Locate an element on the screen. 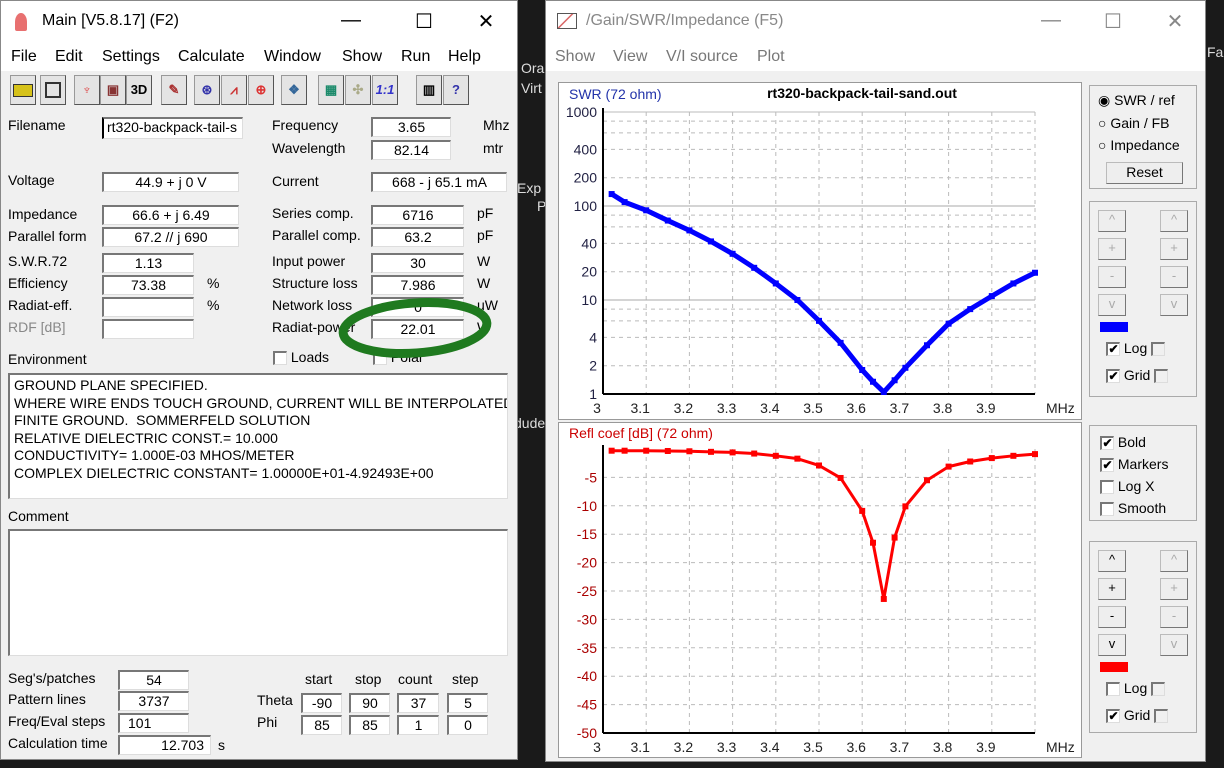  y-tick-label: 200 is located at coordinates (586, 178).